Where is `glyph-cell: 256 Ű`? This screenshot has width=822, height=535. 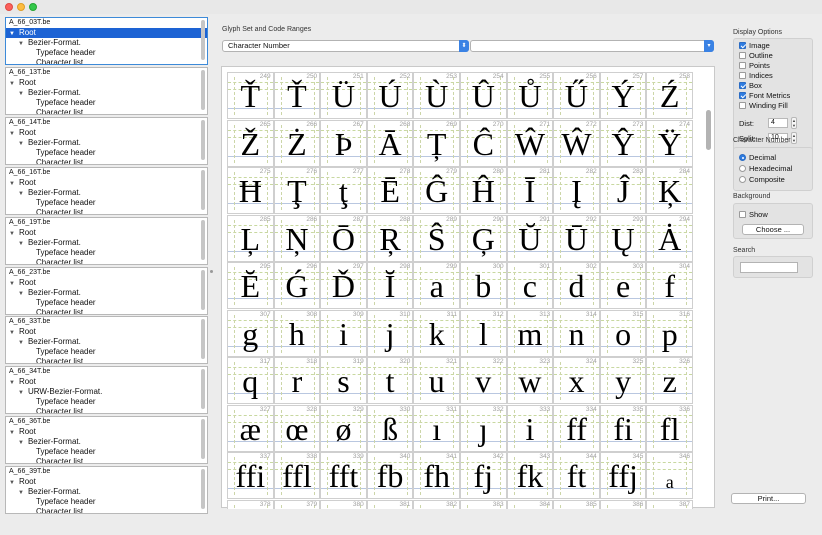 glyph-cell: 256 Ű is located at coordinates (576, 95).